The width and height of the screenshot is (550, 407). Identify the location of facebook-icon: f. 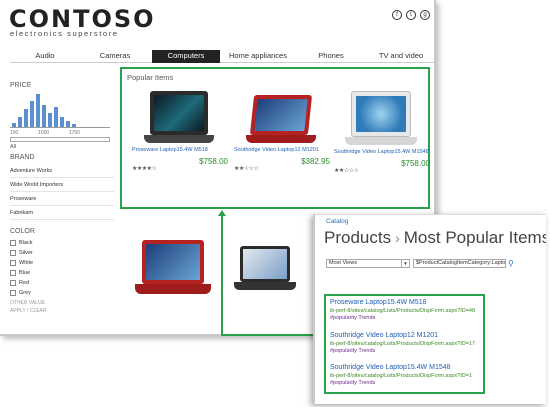
(397, 15).